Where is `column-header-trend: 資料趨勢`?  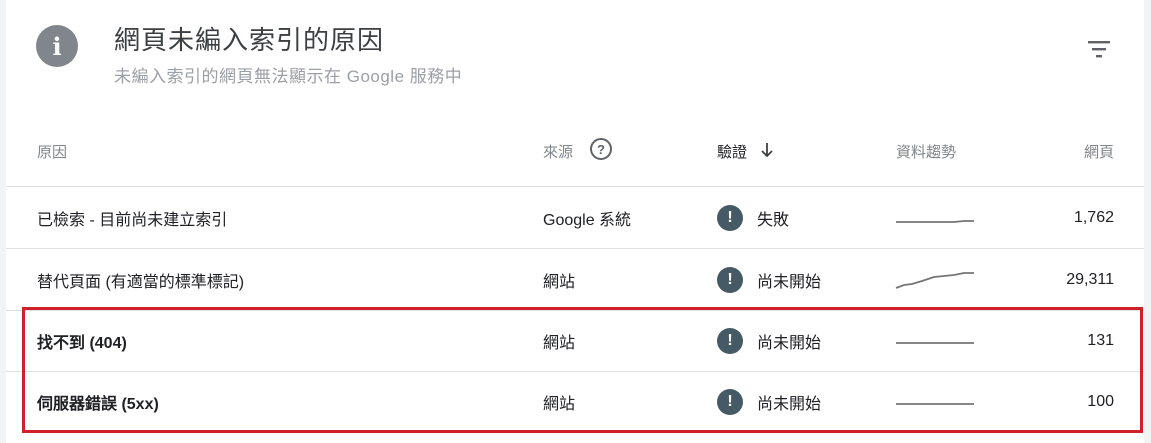
column-header-trend: 資料趨勢 is located at coordinates (926, 152).